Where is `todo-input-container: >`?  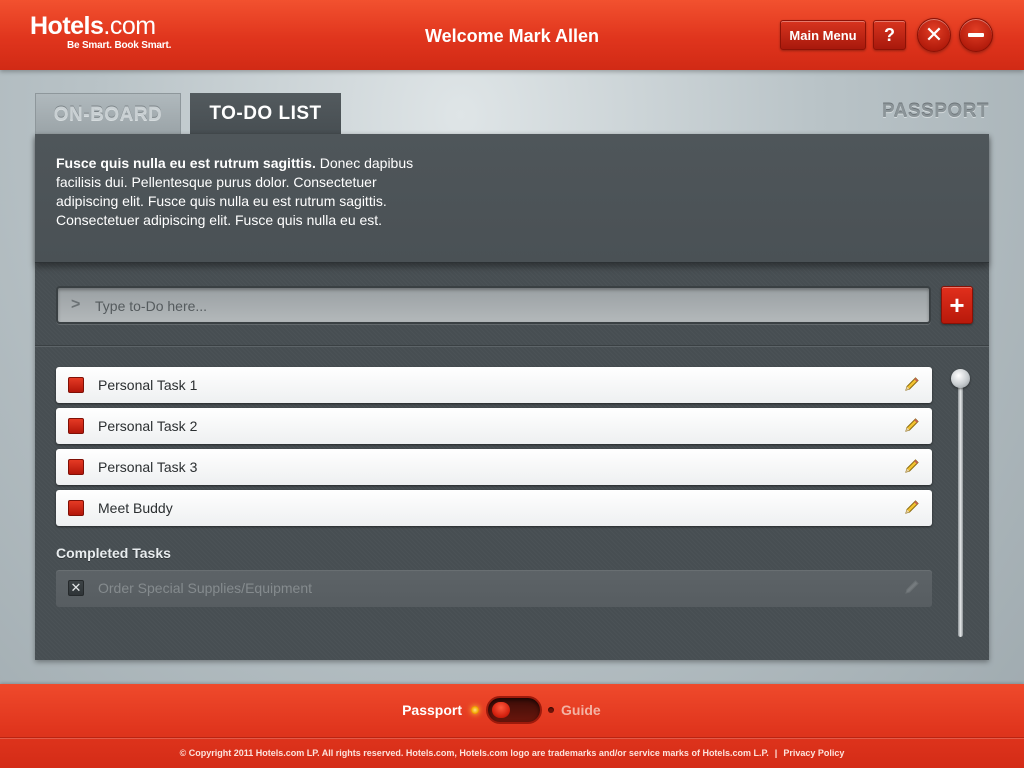 todo-input-container: > is located at coordinates (493, 305).